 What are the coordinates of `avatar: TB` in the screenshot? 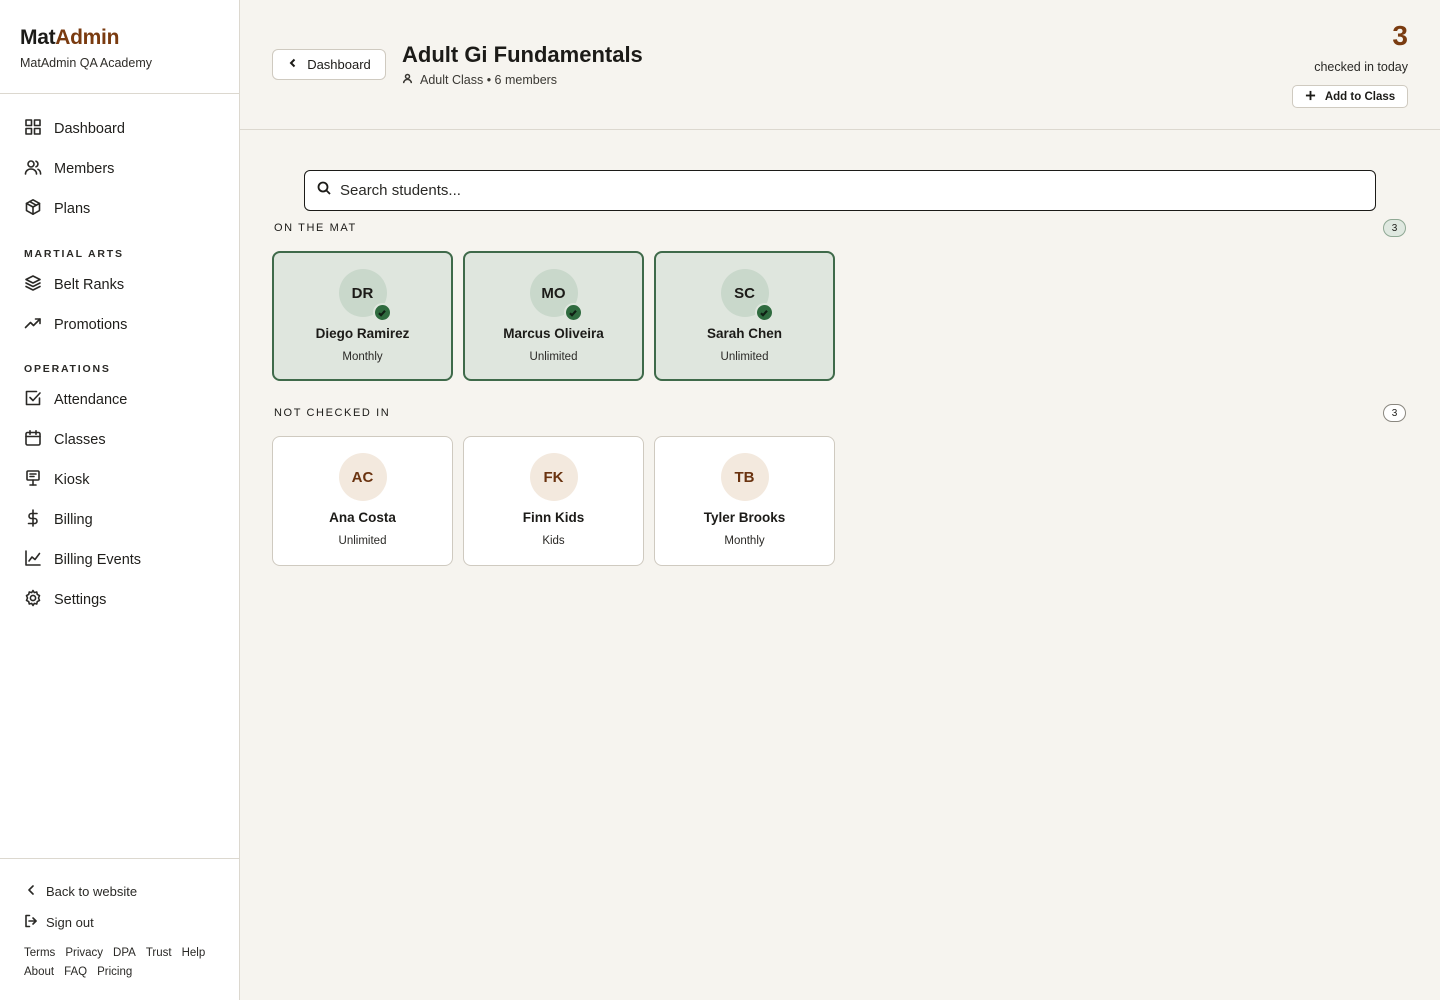 It's located at (744, 477).